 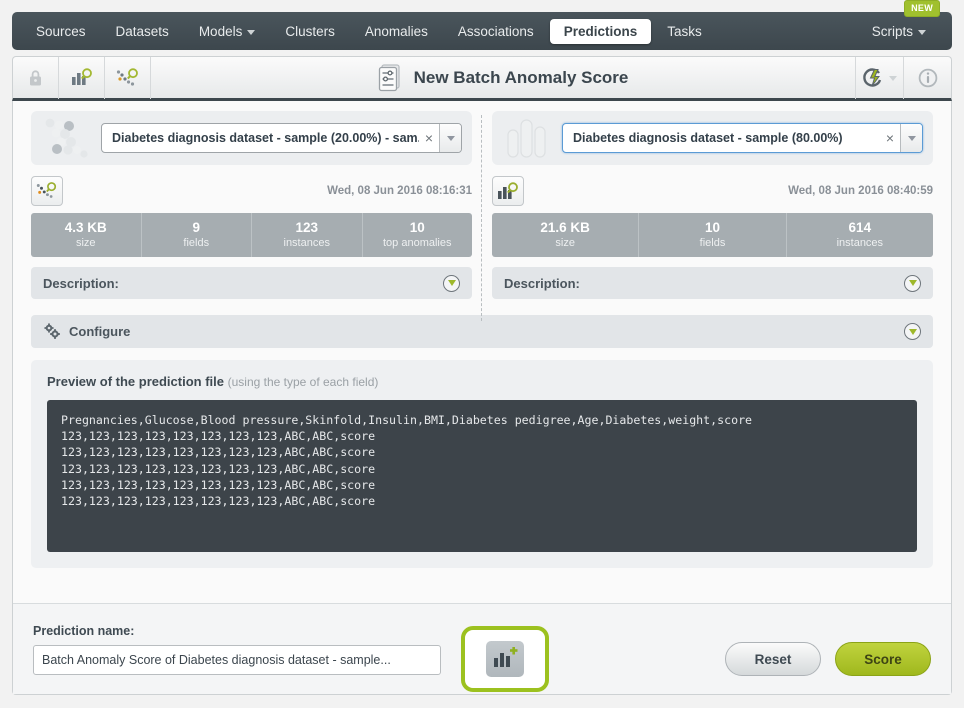 I want to click on batch-prediction-icon, so click(x=389, y=77).